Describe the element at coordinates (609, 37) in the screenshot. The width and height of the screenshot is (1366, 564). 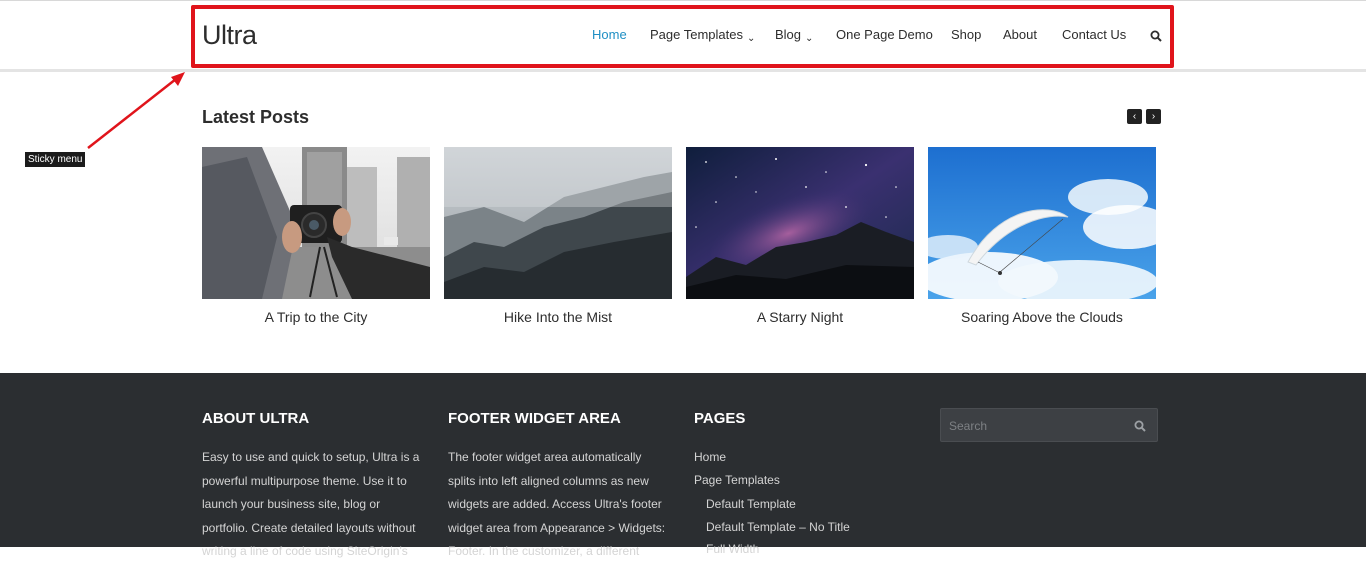
I see `nav-item-home: Home` at that location.